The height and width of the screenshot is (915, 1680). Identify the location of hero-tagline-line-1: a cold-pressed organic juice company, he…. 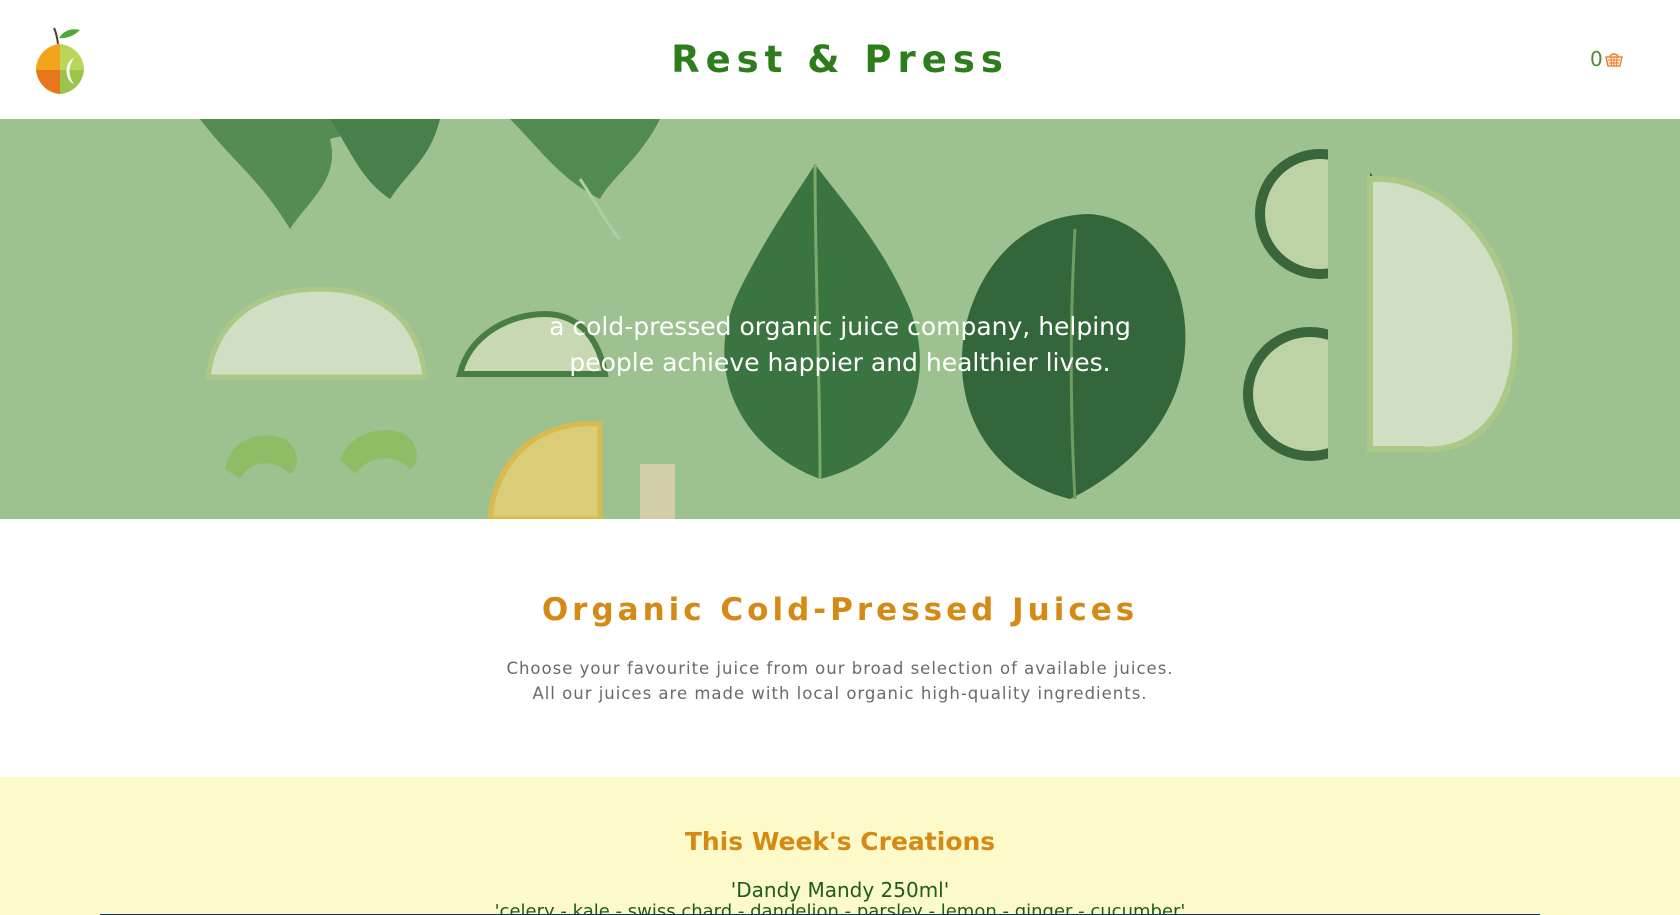
(840, 326).